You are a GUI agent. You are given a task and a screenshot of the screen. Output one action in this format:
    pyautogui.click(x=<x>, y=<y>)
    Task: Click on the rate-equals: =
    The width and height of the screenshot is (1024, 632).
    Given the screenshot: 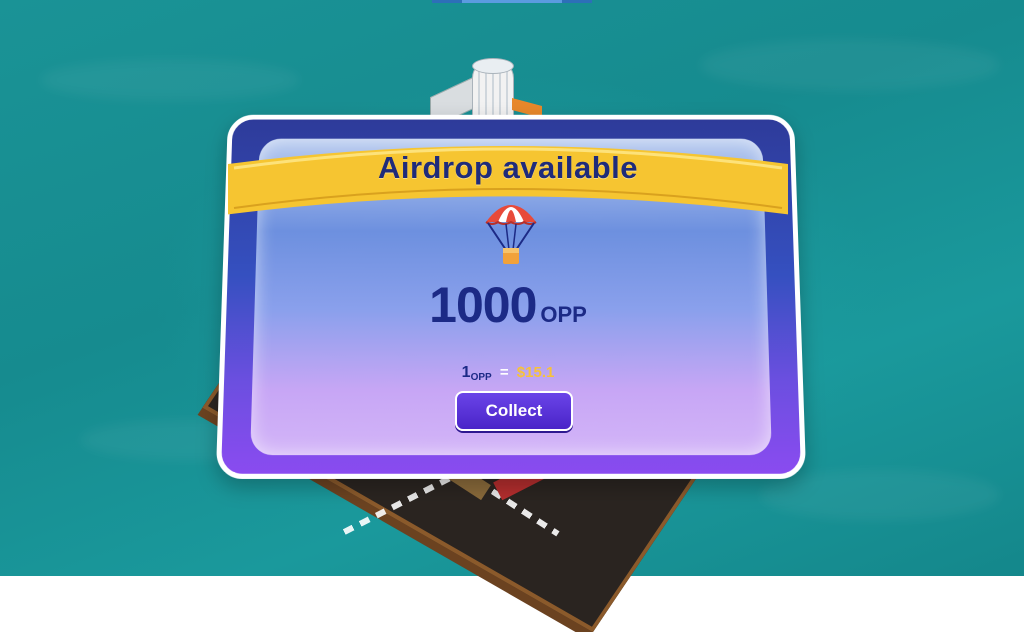 What is the action you would take?
    pyautogui.click(x=504, y=372)
    